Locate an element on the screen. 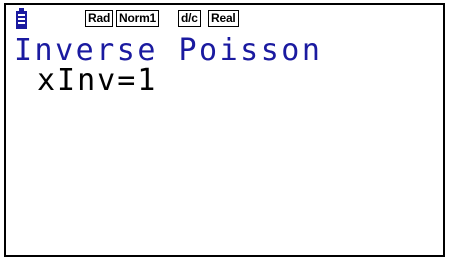  complex-mode-indicator: Real is located at coordinates (223, 18).